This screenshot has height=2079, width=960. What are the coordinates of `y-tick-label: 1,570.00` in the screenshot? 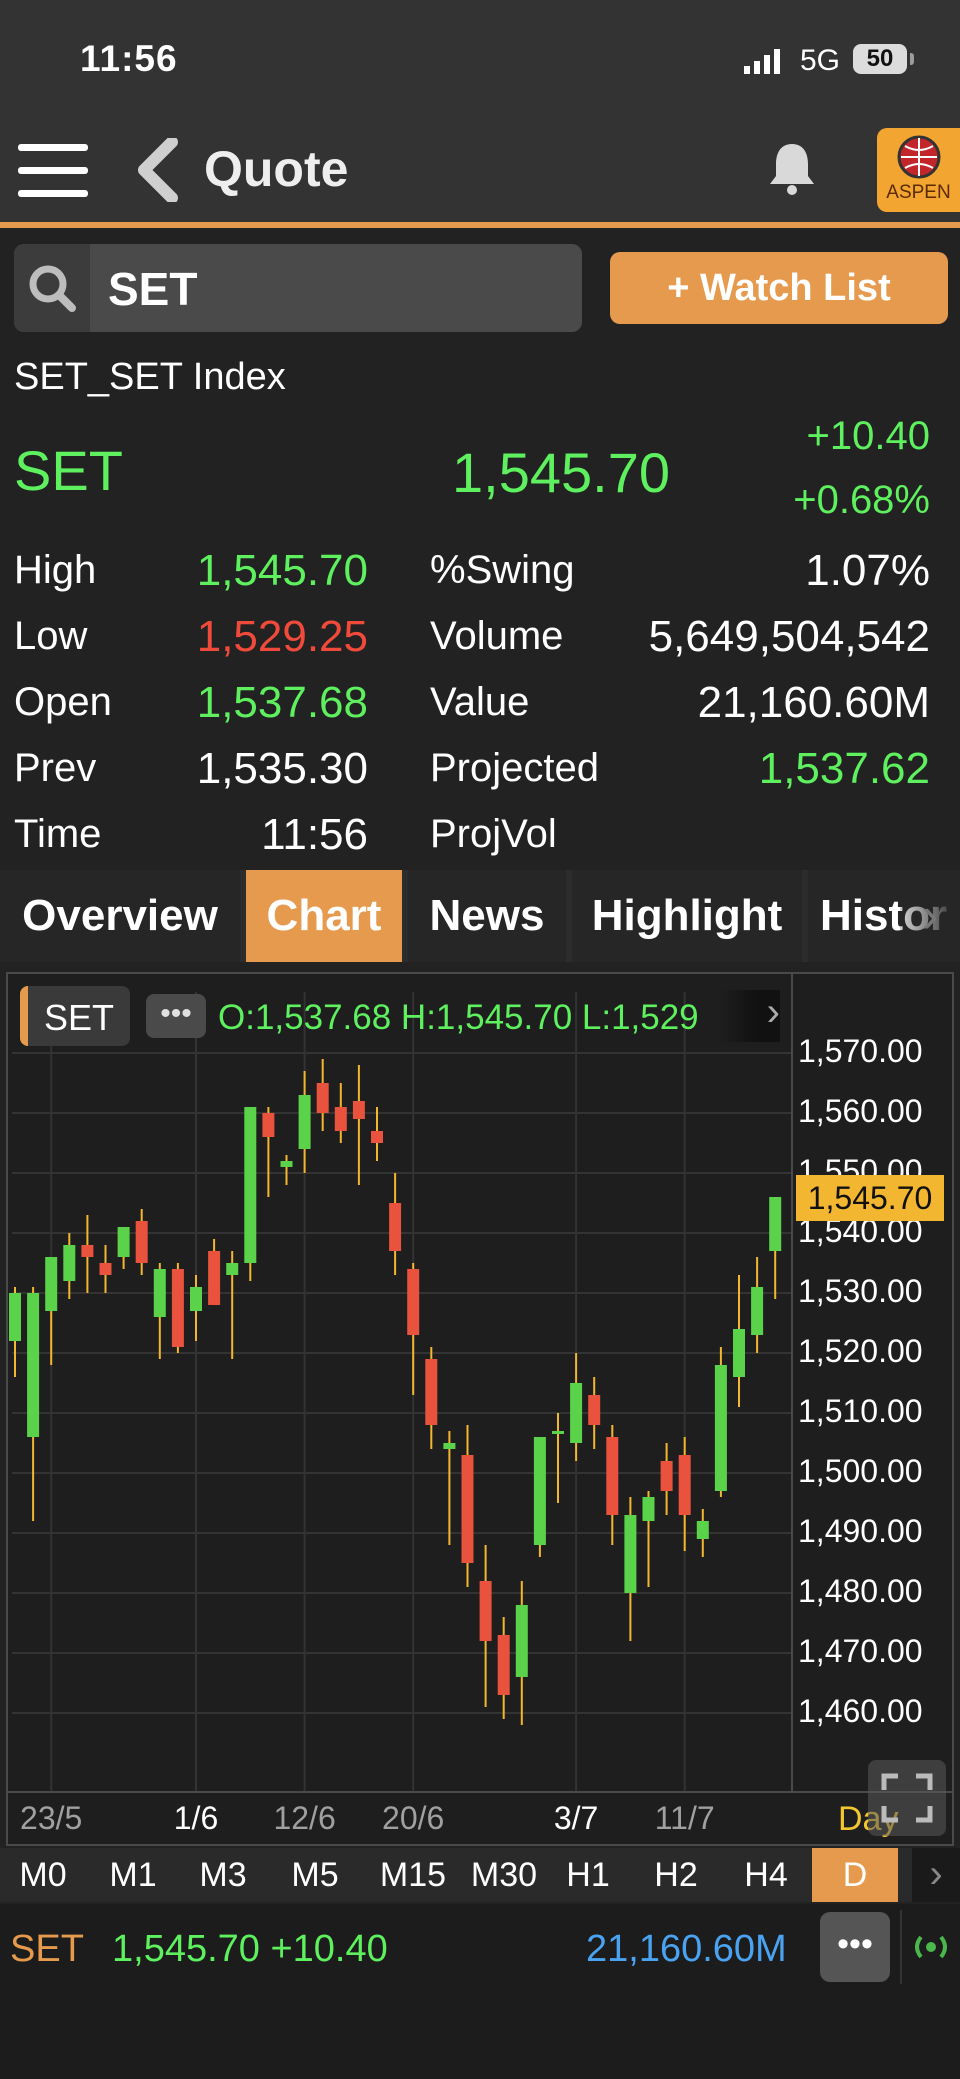 It's located at (860, 1051).